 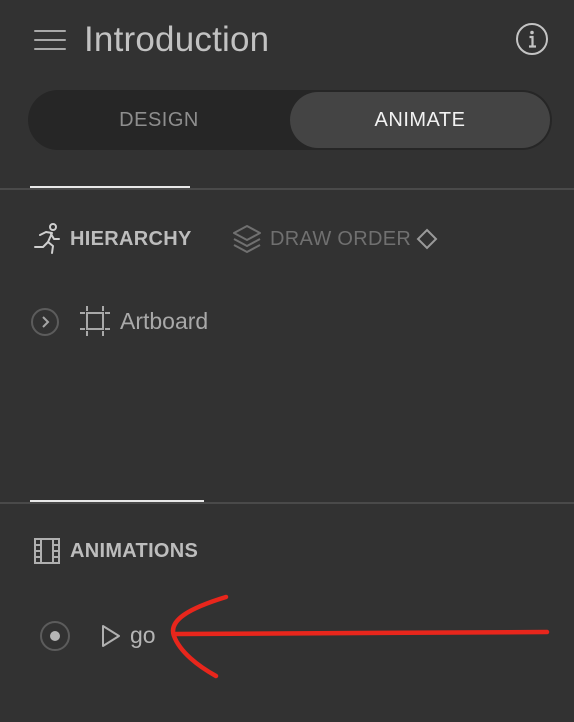 What do you see at coordinates (55, 636) in the screenshot?
I see `radio-selected-icon` at bounding box center [55, 636].